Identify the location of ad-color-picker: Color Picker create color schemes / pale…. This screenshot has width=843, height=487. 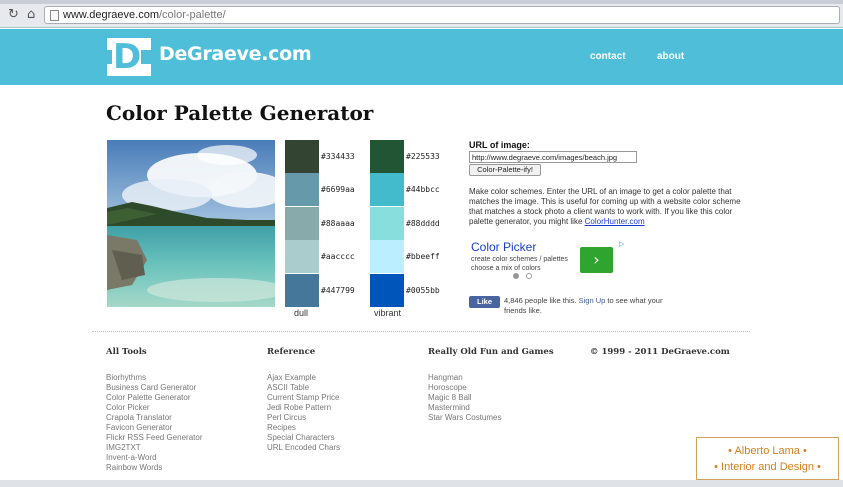
(549, 260).